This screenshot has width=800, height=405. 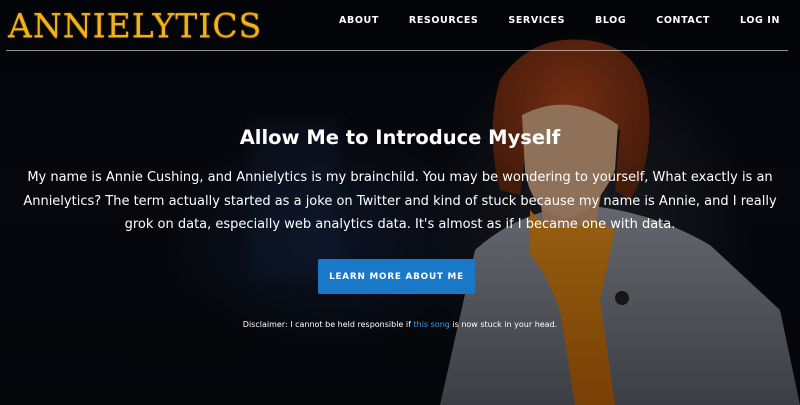 I want to click on nav-item-resources: RESOURCES, so click(x=443, y=20).